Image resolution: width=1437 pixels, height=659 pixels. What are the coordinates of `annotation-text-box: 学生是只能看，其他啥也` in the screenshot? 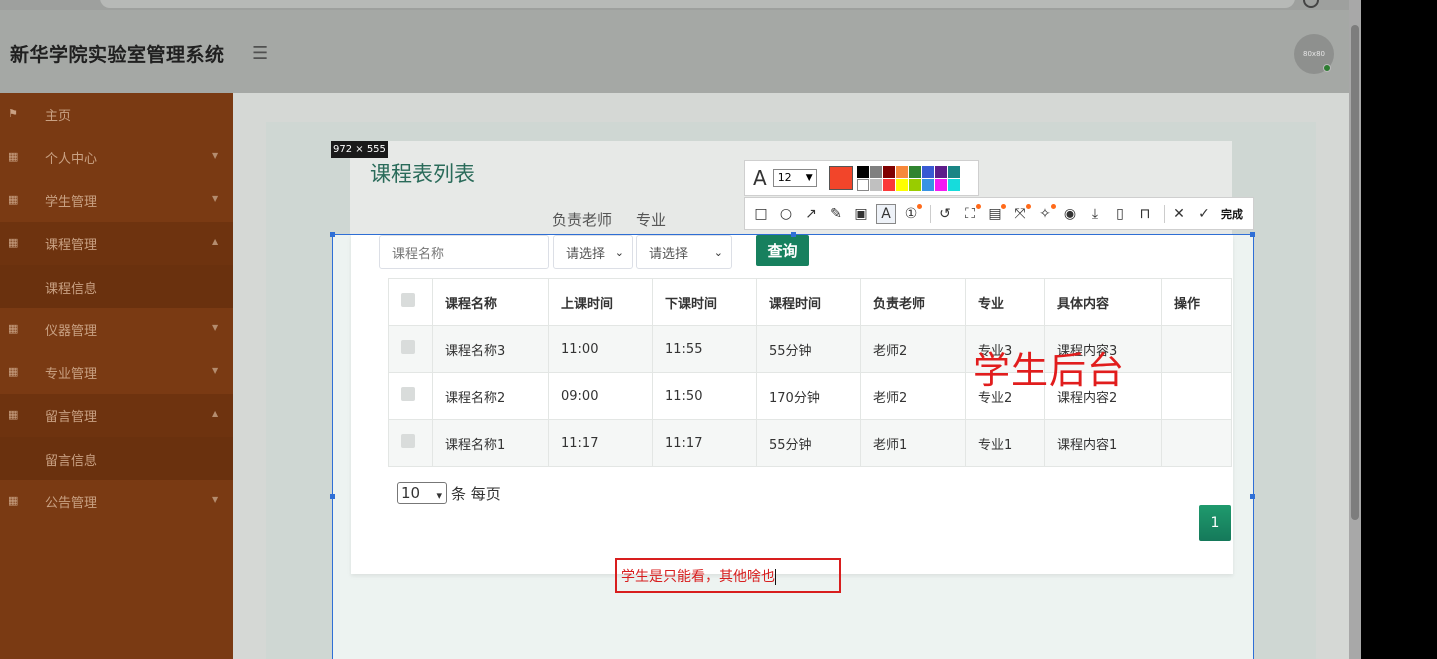 It's located at (728, 575).